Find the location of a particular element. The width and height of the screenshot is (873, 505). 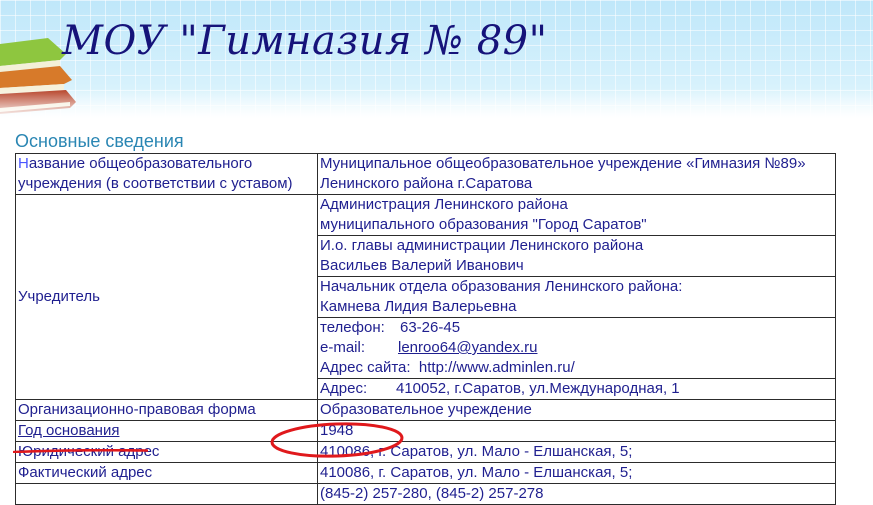

table-row: Год основания 1948 is located at coordinates (425, 431).